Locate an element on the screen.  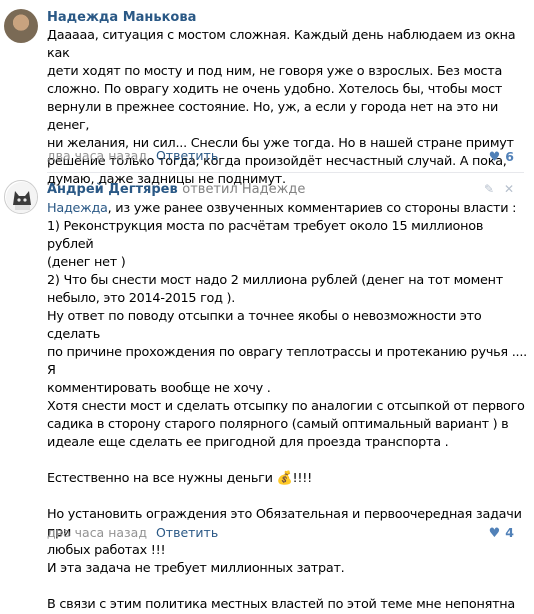
comment-author: Надежда Манькова is located at coordinates (121, 17).